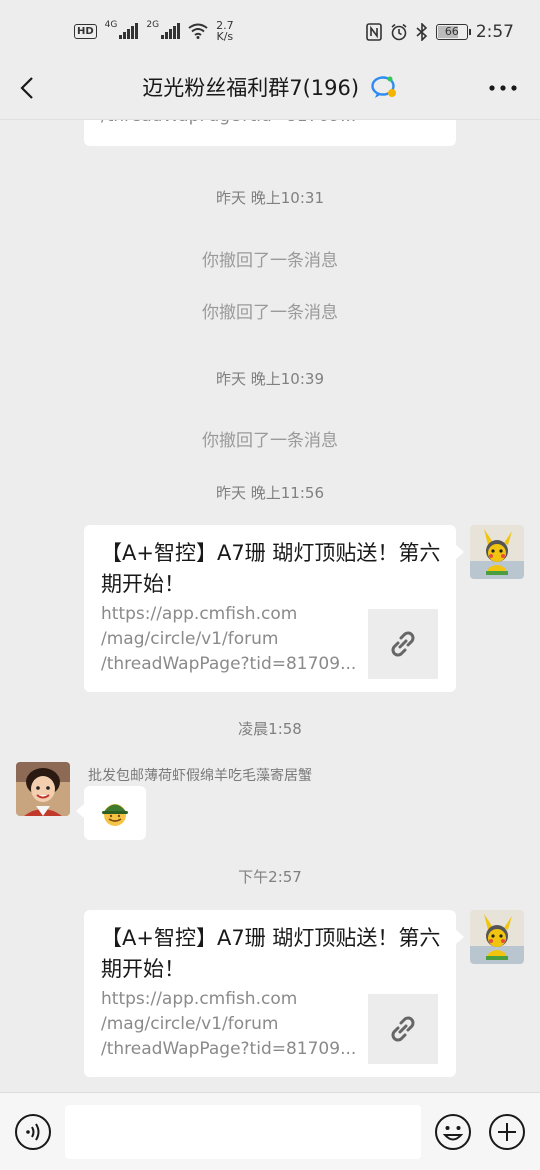 The image size is (540, 1170). I want to click on timestamp: 凌晨1:58, so click(270, 729).